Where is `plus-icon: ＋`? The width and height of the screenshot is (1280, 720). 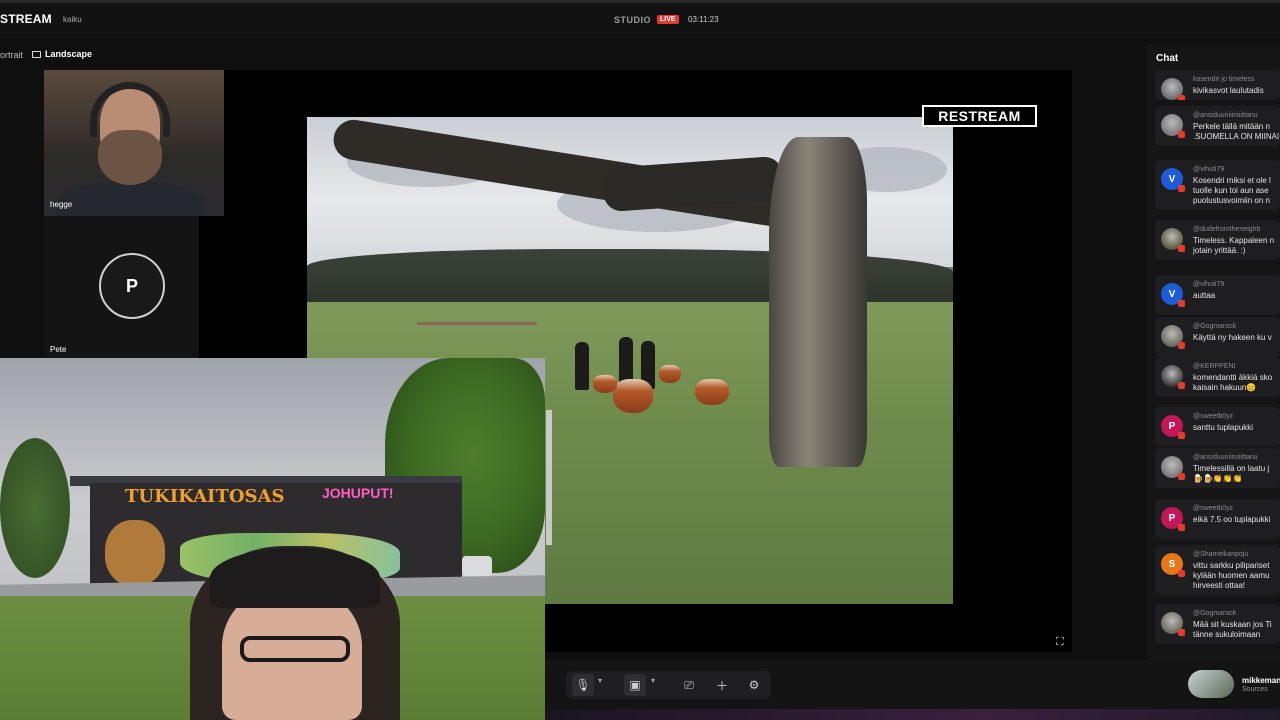 plus-icon: ＋ is located at coordinates (722, 685).